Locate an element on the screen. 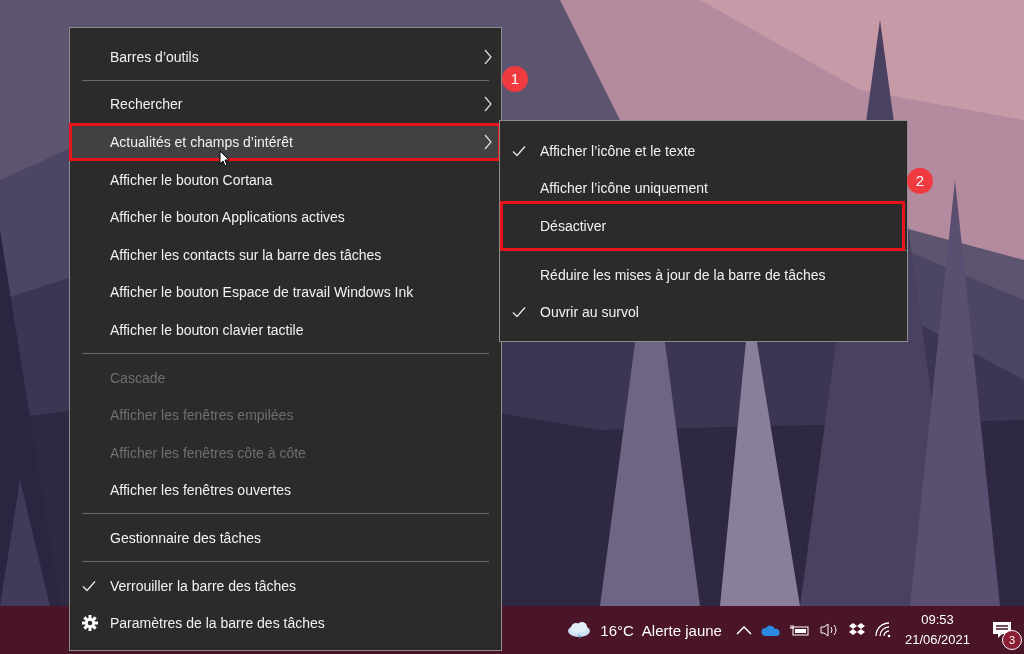 This screenshot has width=1024, height=654. menu-item: Barres d’outils is located at coordinates (285, 57).